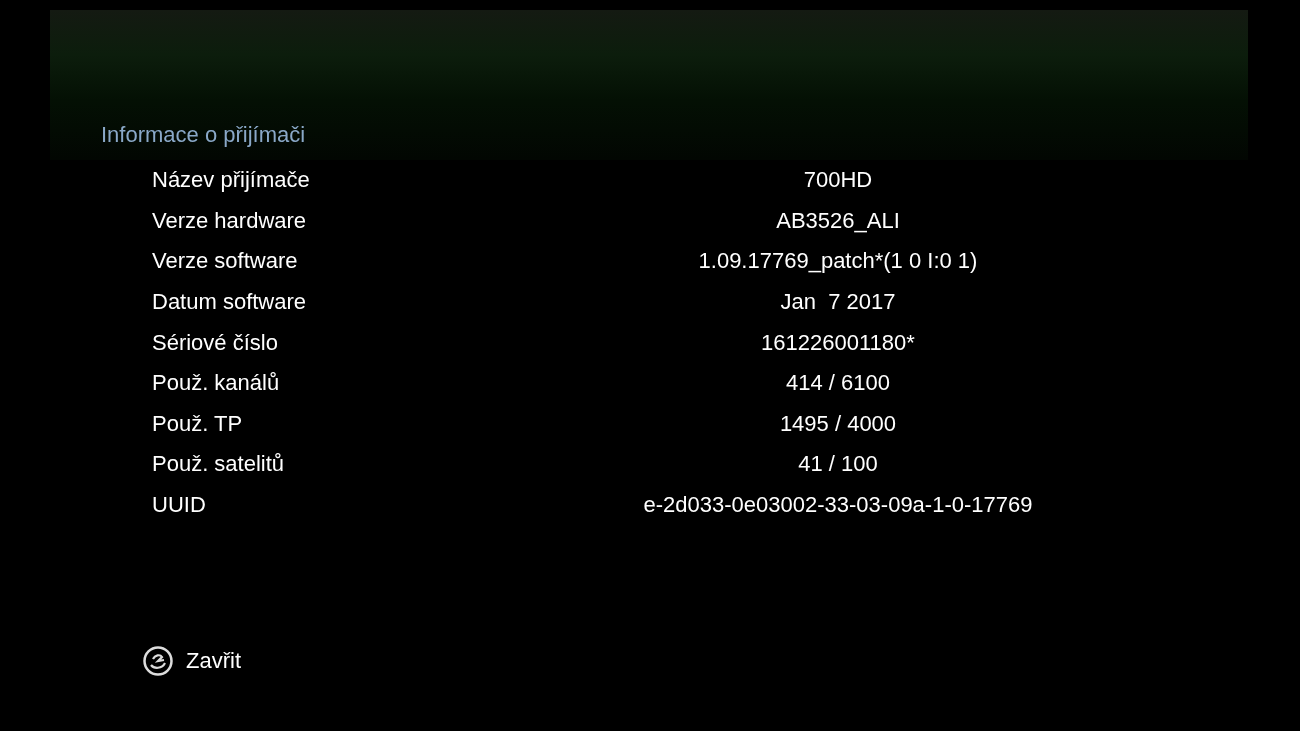  Describe the element at coordinates (213, 661) in the screenshot. I see `close-label: Zavřit` at that location.